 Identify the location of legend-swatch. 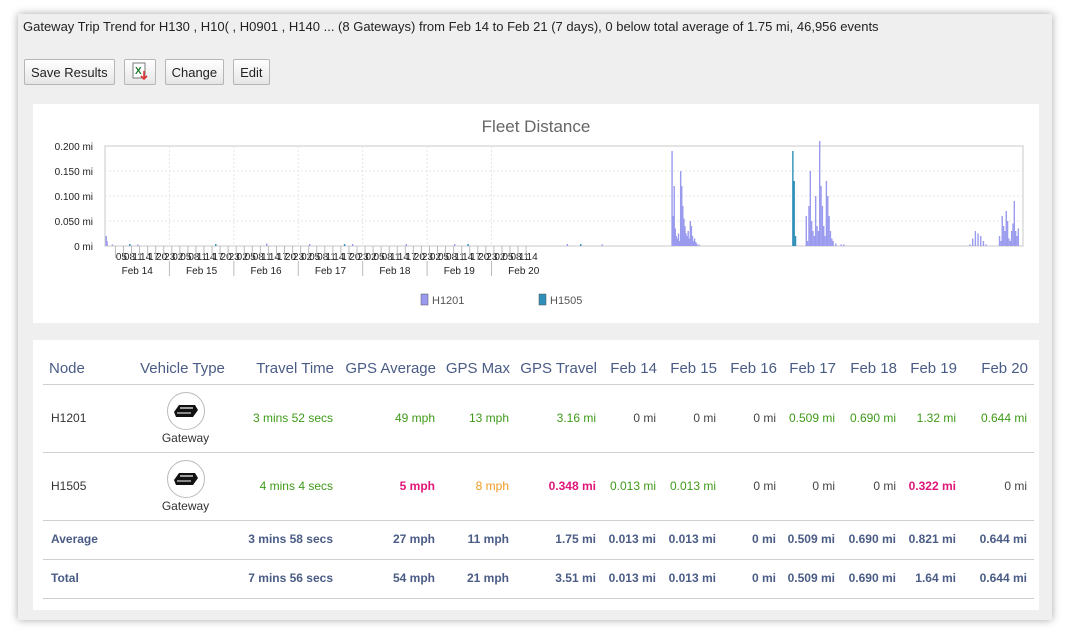
(424, 299).